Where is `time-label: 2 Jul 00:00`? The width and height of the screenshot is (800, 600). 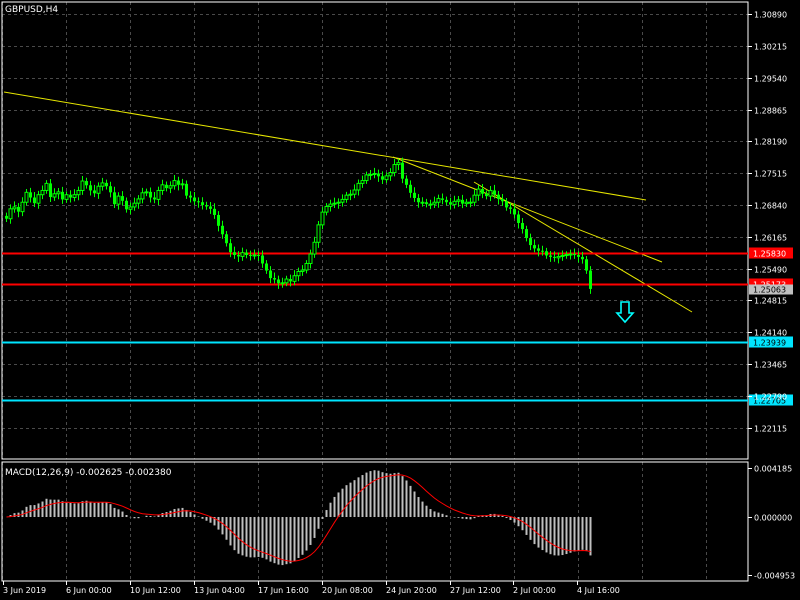
time-label: 2 Jul 00:00 is located at coordinates (534, 590).